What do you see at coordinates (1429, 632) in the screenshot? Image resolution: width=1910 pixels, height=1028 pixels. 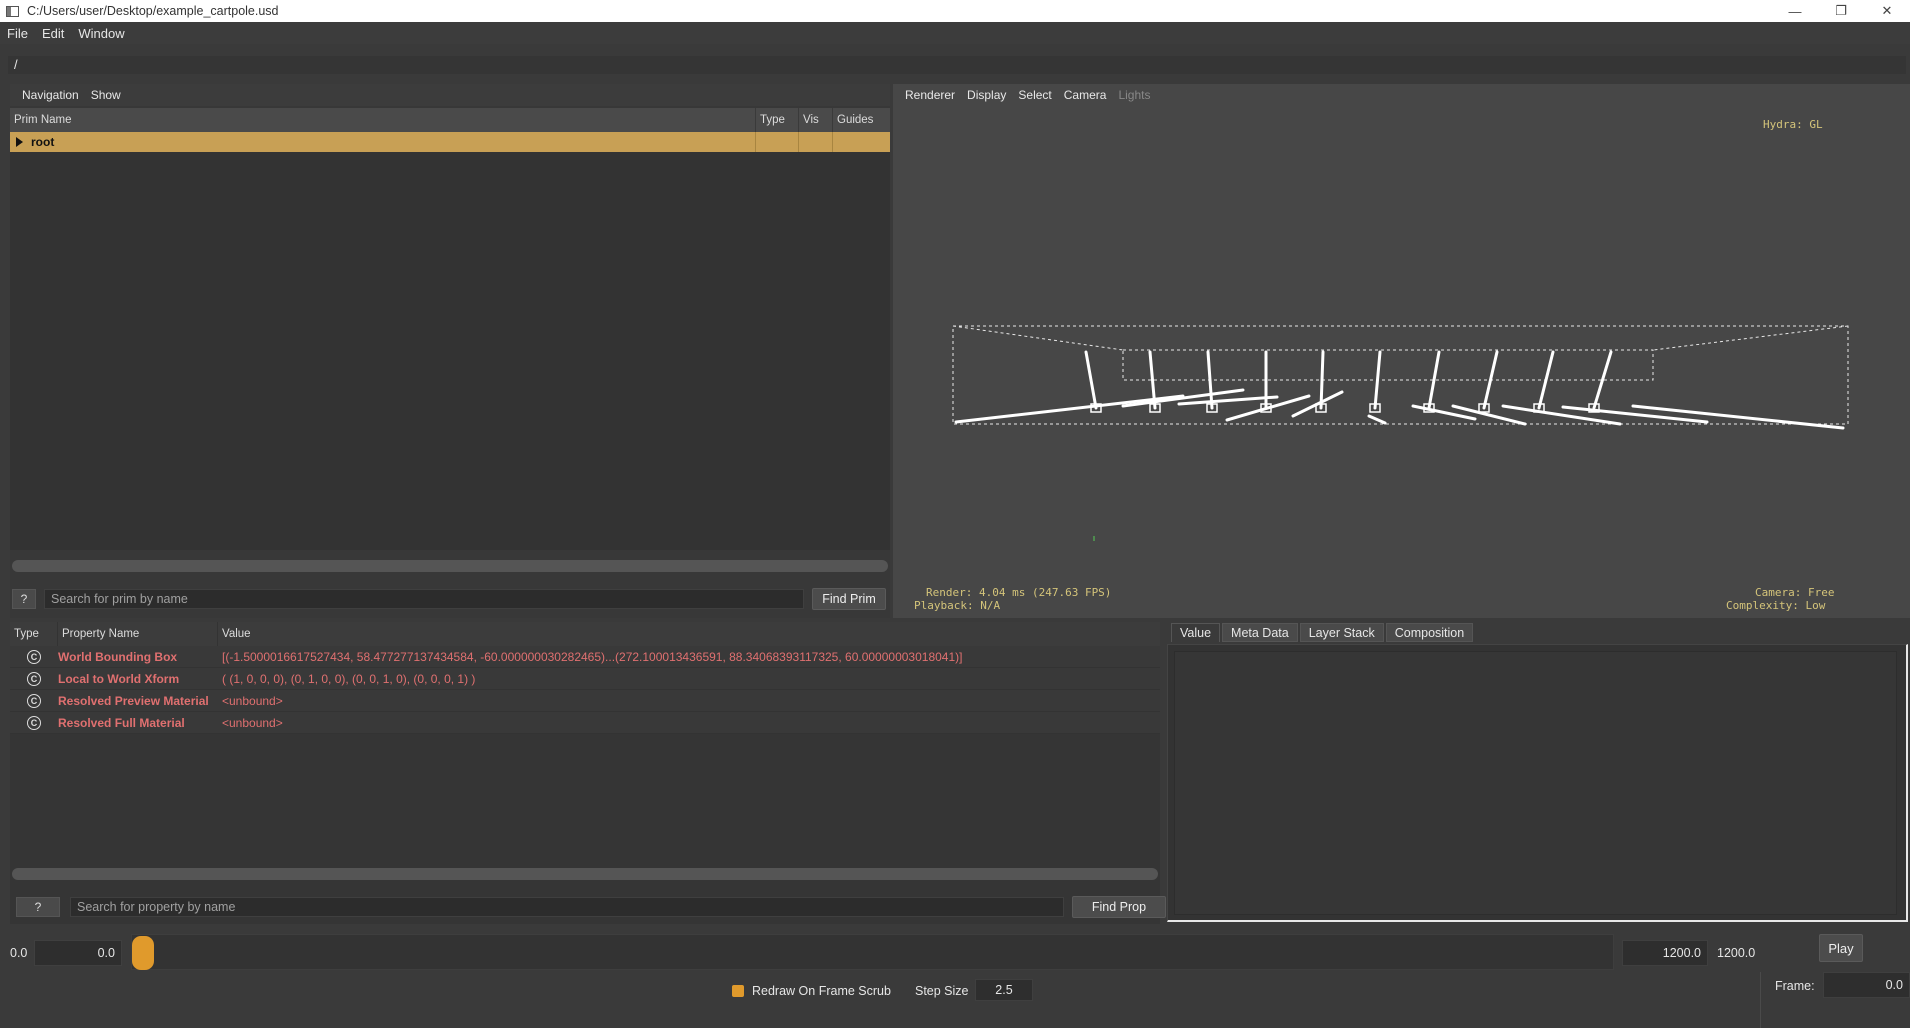 I see `tab-composition: Composition` at bounding box center [1429, 632].